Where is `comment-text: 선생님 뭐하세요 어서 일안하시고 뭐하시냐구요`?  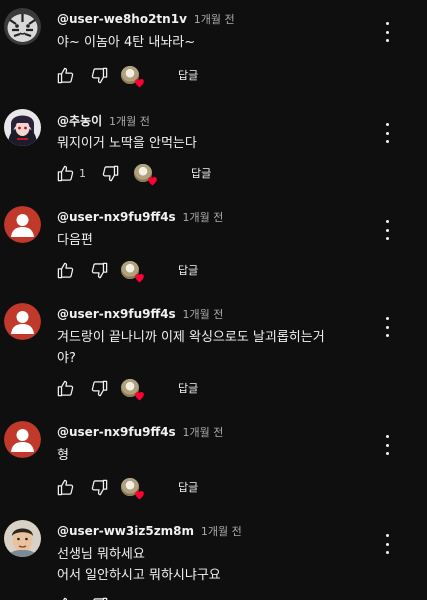 comment-text: 선생님 뭐하세요 어서 일안하시고 뭐하시냐구요 is located at coordinates (214, 565).